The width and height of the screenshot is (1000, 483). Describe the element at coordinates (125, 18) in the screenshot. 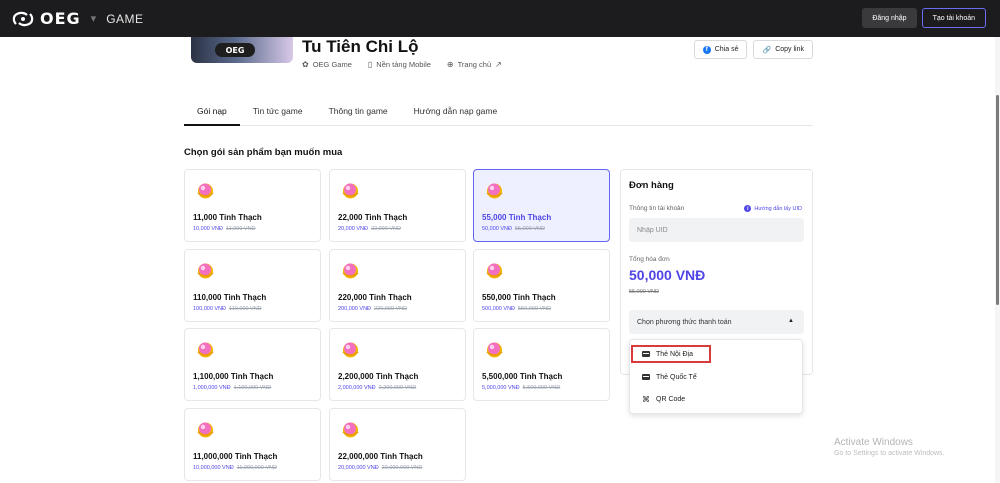

I see `section-label: GAME` at that location.